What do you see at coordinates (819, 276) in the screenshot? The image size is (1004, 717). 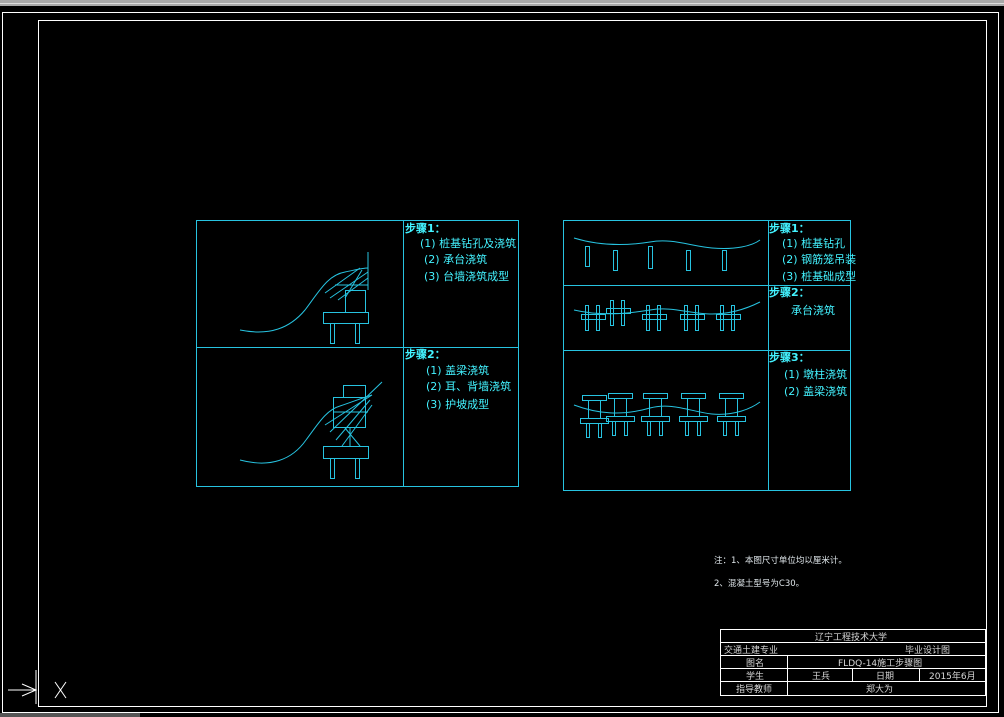 I see `right-step1-item-3: (3) 桩基础成型` at bounding box center [819, 276].